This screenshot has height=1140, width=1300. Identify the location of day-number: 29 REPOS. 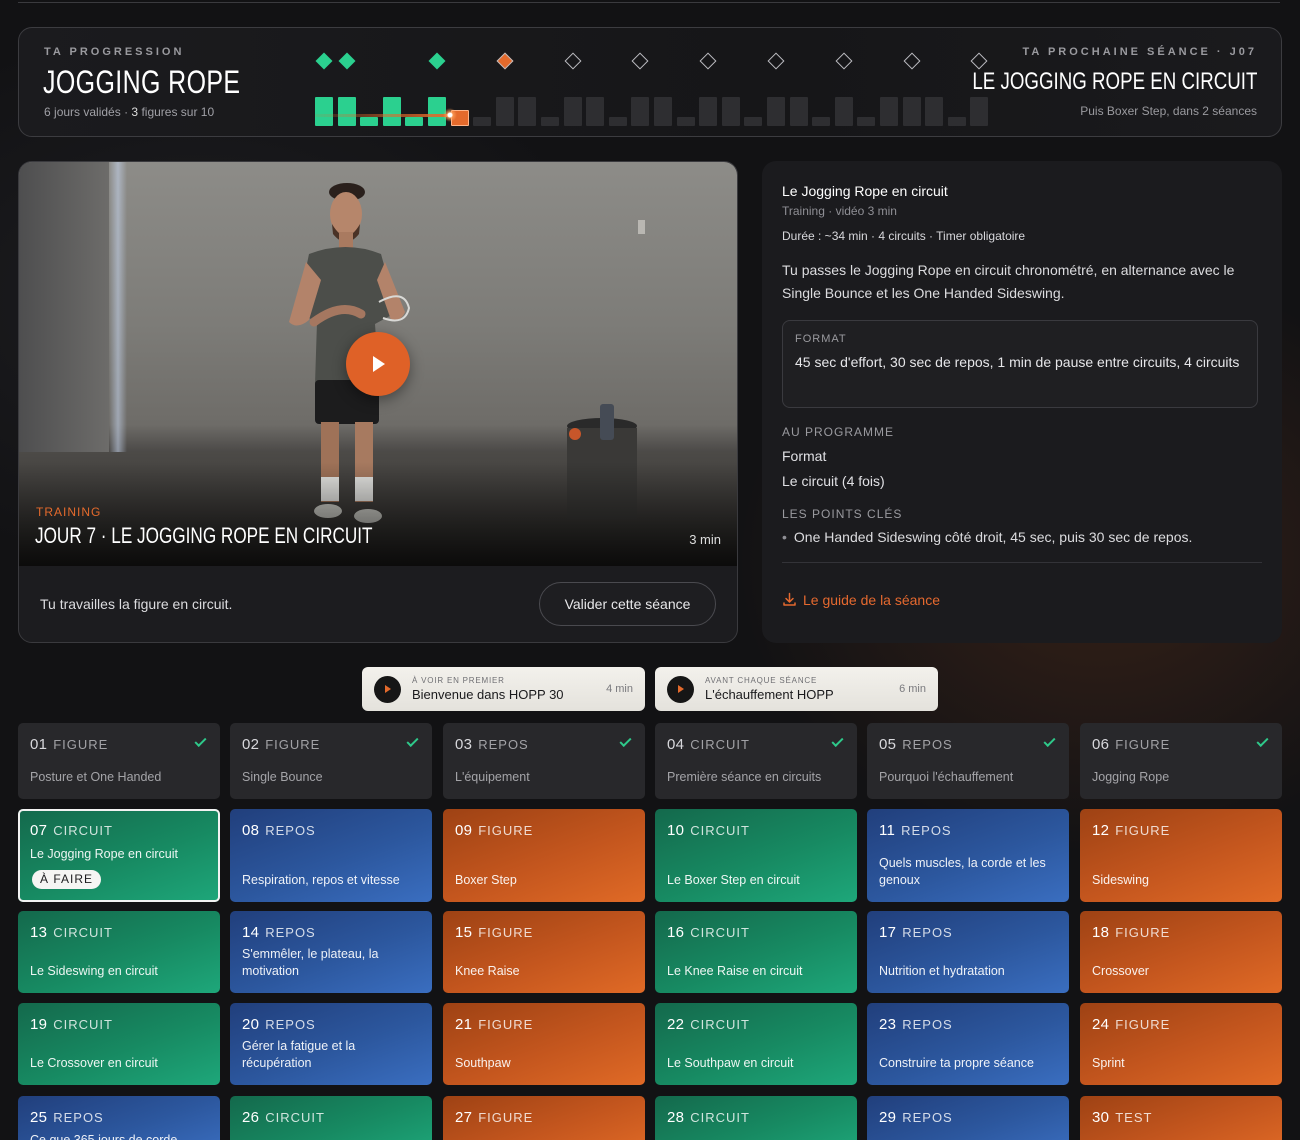
(916, 1117).